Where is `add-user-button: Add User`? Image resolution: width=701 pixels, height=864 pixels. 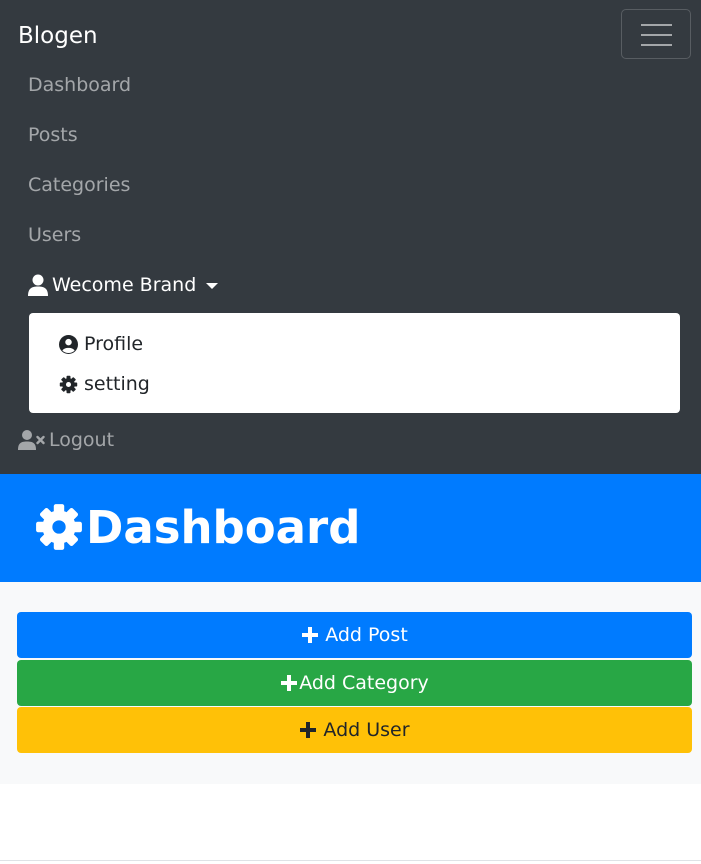
add-user-button: Add User is located at coordinates (354, 730).